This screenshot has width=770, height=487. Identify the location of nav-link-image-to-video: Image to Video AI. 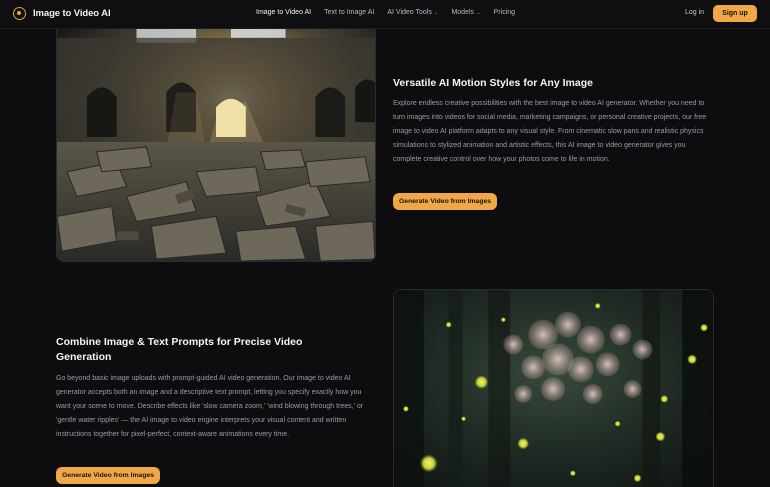
(283, 12).